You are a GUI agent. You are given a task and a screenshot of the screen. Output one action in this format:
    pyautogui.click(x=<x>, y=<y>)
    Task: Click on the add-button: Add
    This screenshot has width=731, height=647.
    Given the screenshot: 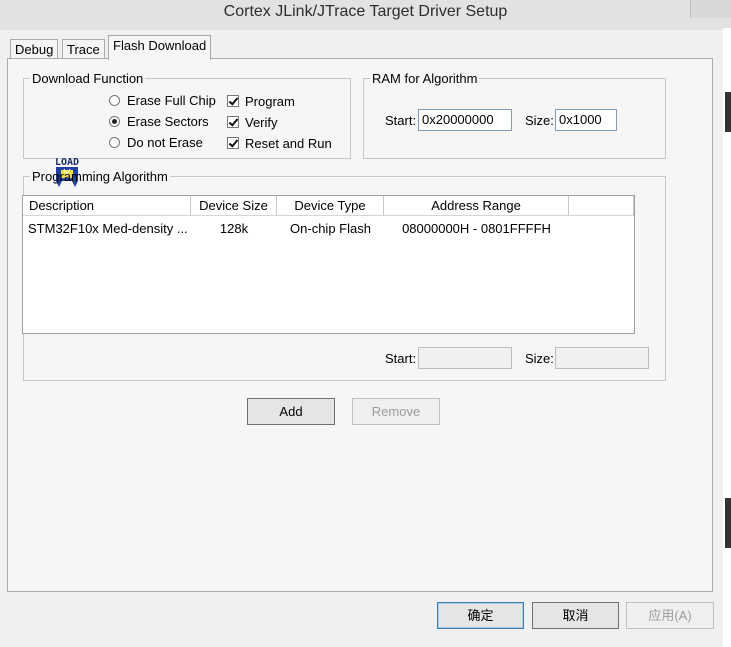 What is the action you would take?
    pyautogui.click(x=291, y=411)
    